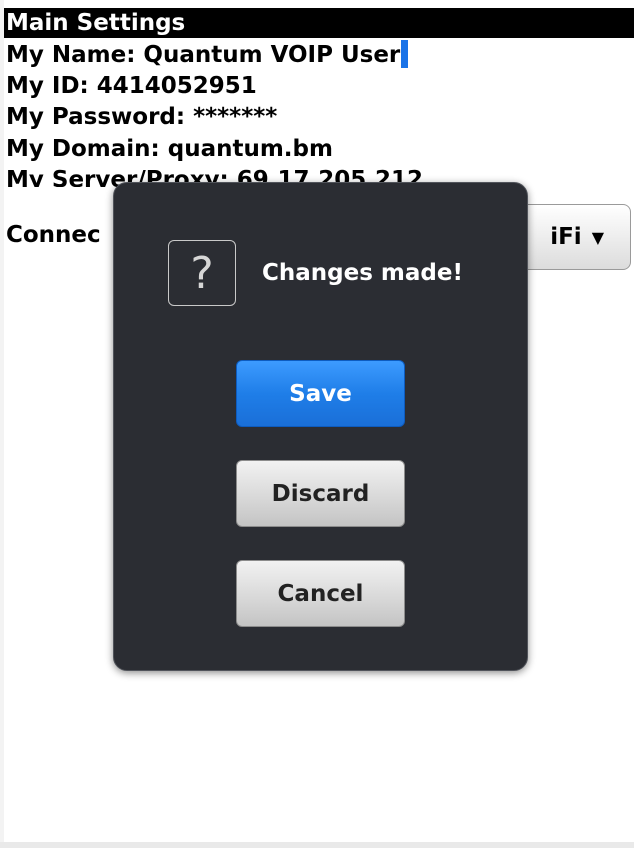 The image size is (634, 848). I want to click on text-cursor, so click(405, 53).